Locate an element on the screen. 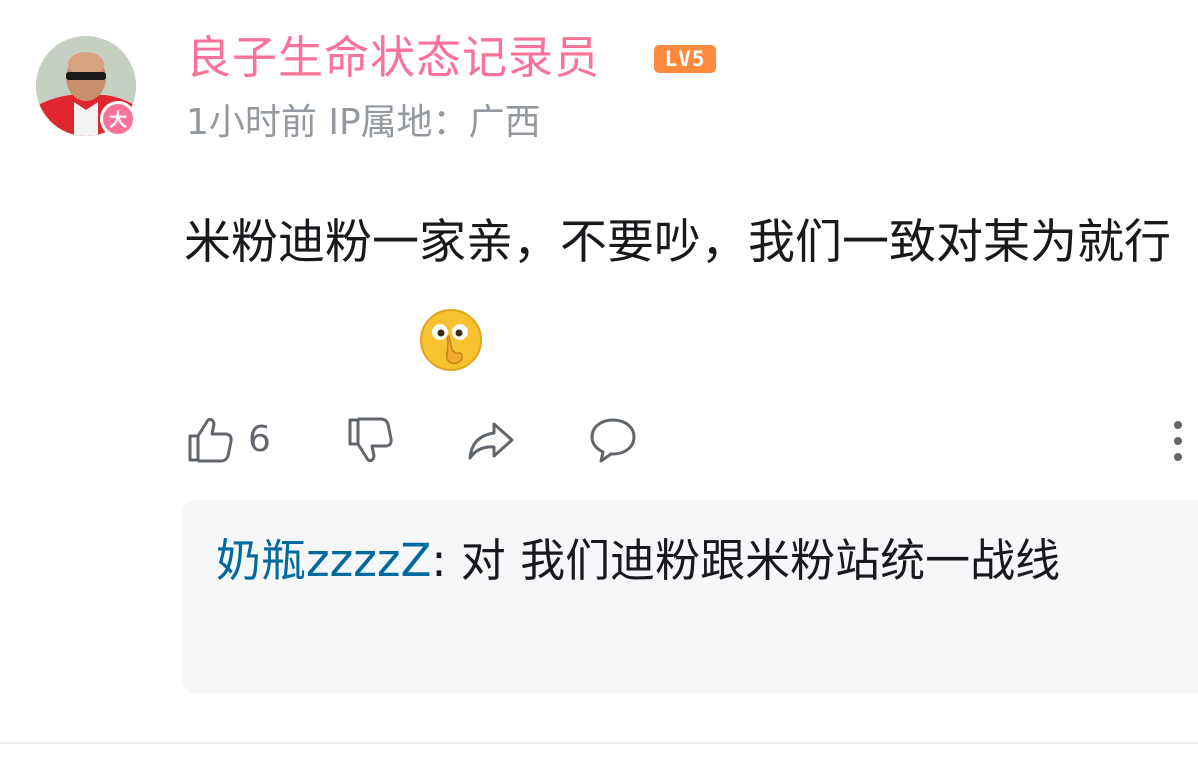 The image size is (1198, 759). level-badge: LV5 is located at coordinates (685, 59).